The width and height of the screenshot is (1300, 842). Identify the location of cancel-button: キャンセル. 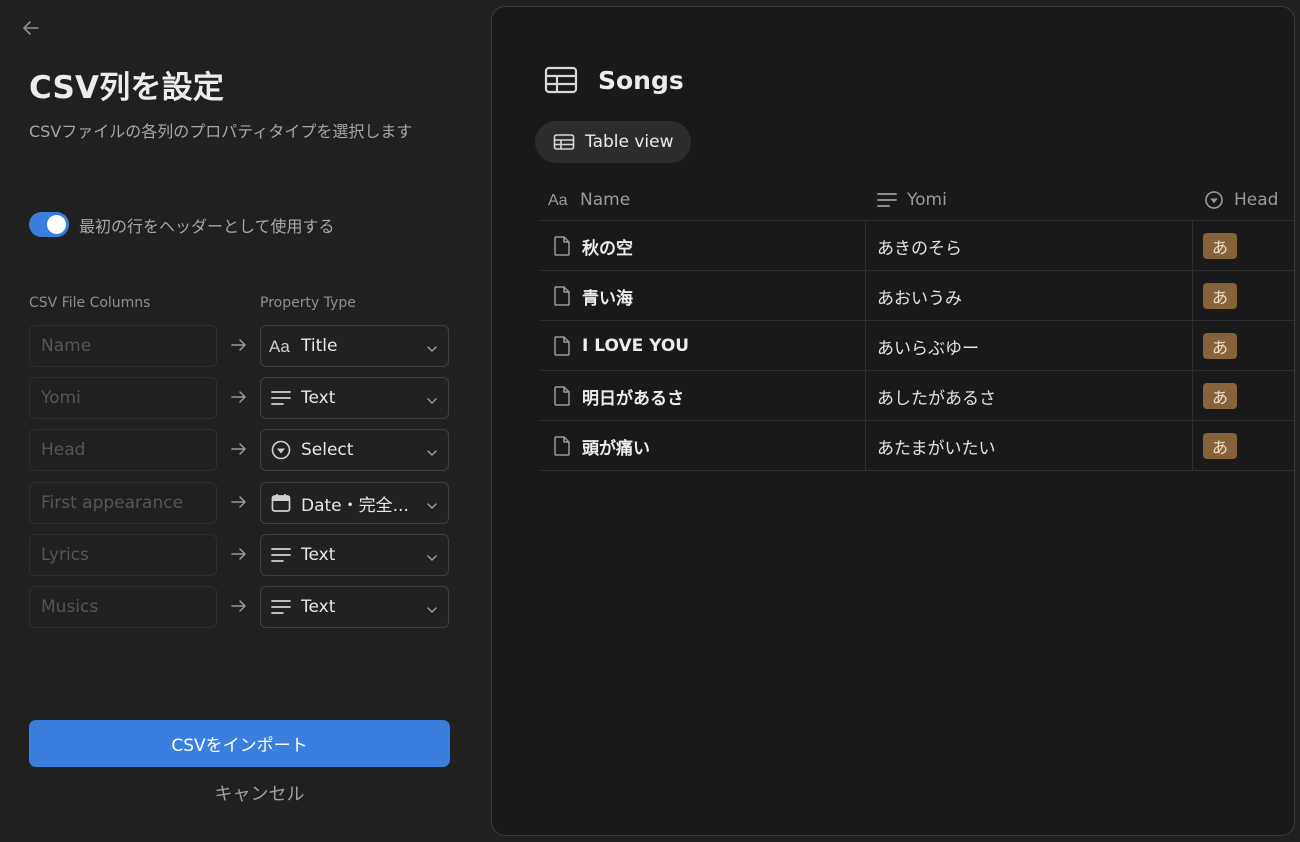
(259, 795).